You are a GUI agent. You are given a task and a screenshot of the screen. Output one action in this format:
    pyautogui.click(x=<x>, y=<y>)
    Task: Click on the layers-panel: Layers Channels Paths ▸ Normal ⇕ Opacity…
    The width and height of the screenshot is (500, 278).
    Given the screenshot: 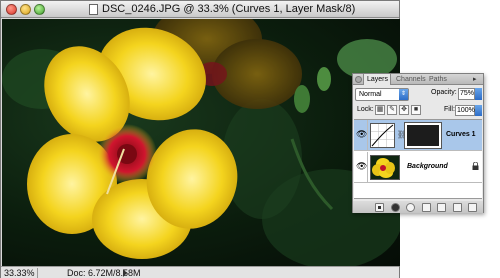 What is the action you would take?
    pyautogui.click(x=418, y=143)
    